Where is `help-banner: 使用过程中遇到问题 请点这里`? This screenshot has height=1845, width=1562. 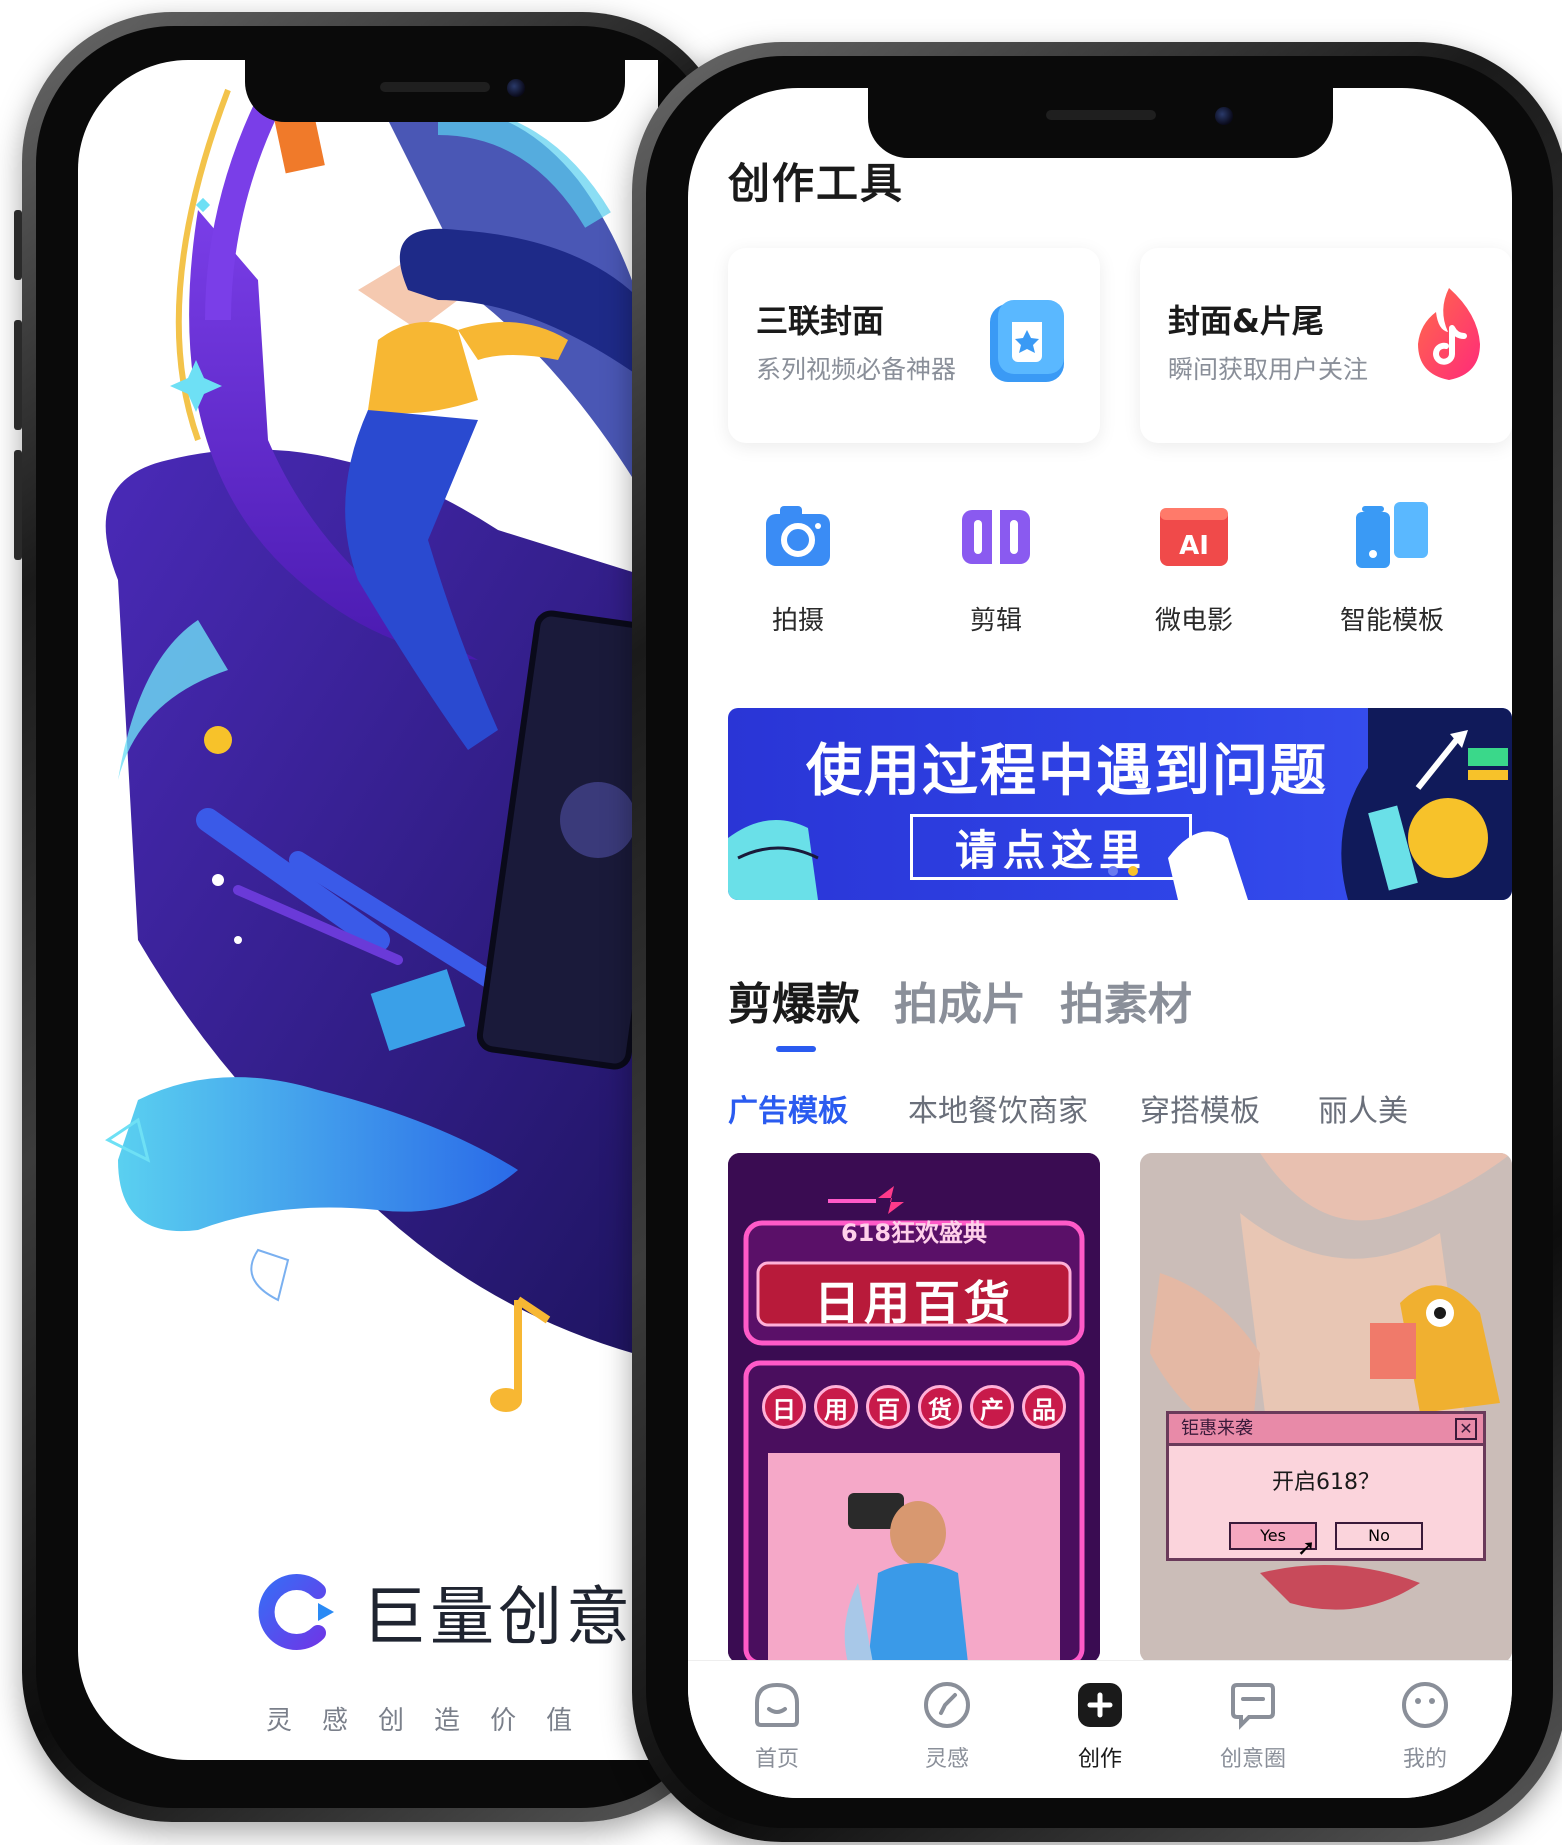 help-banner: 使用过程中遇到问题 请点这里 is located at coordinates (1120, 804).